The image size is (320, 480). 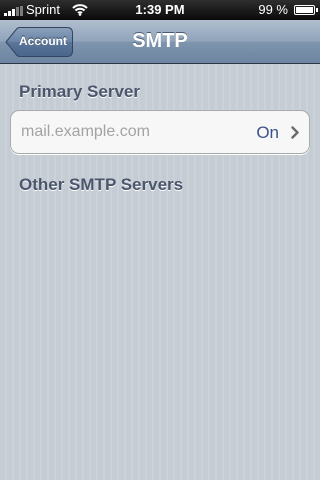 I want to click on status-bar: Sprint 1:39 PM 99 %, so click(x=160, y=10).